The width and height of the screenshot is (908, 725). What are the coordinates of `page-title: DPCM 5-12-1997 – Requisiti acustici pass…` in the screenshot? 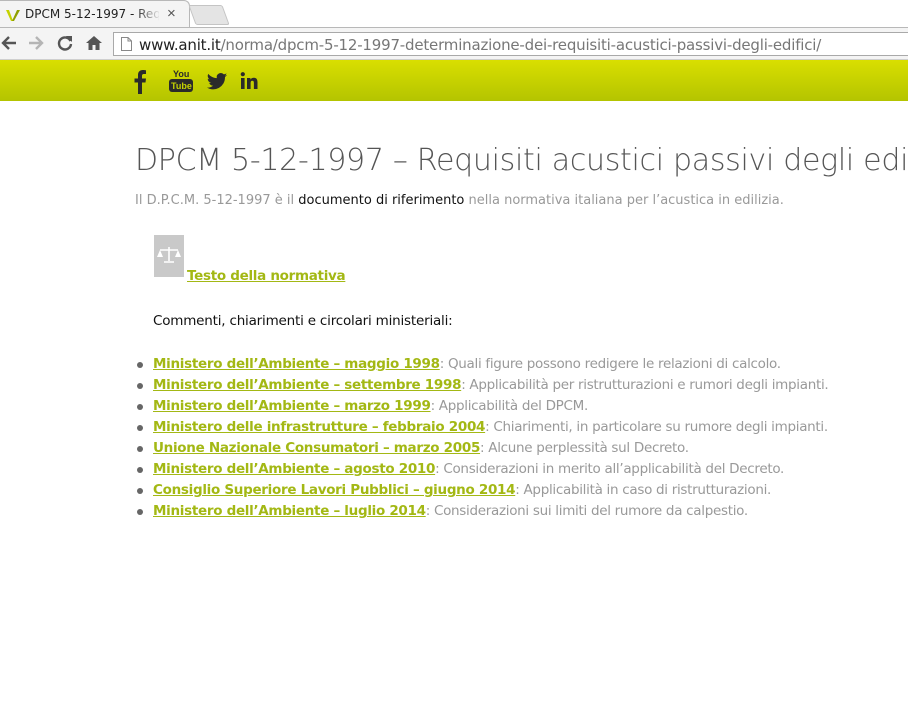 It's located at (521, 160).